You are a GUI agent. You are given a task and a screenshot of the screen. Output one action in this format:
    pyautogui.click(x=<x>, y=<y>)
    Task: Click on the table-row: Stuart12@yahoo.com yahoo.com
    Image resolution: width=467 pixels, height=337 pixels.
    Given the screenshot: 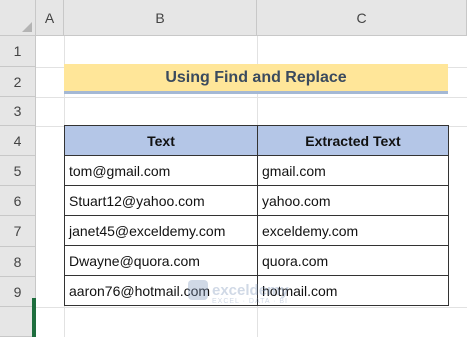 What is the action you would take?
    pyautogui.click(x=256, y=200)
    